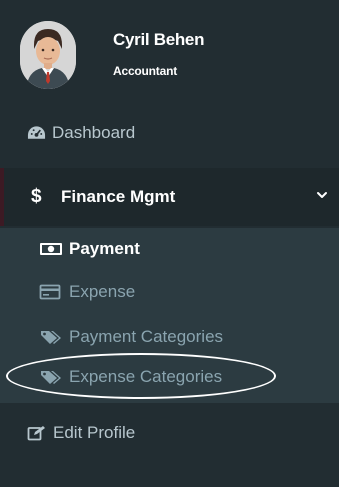 This screenshot has width=339, height=487. I want to click on credit-card-icon, so click(50, 292).